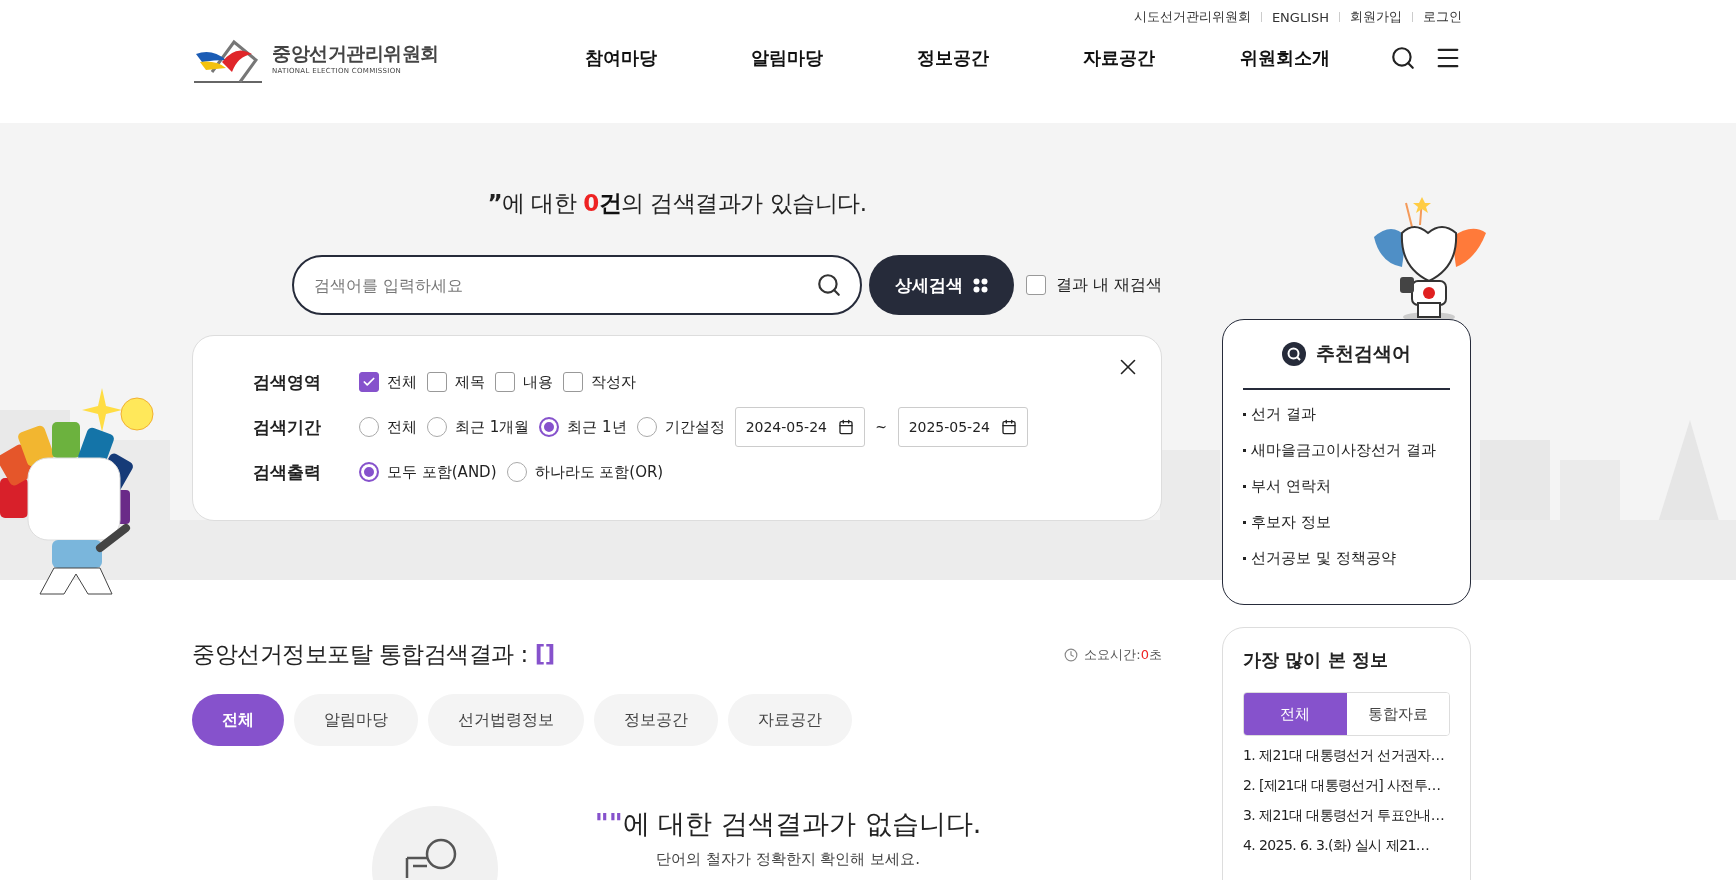  Describe the element at coordinates (1346, 558) in the screenshot. I see `recommended-keyword: 선거공보 및 정책공약` at that location.